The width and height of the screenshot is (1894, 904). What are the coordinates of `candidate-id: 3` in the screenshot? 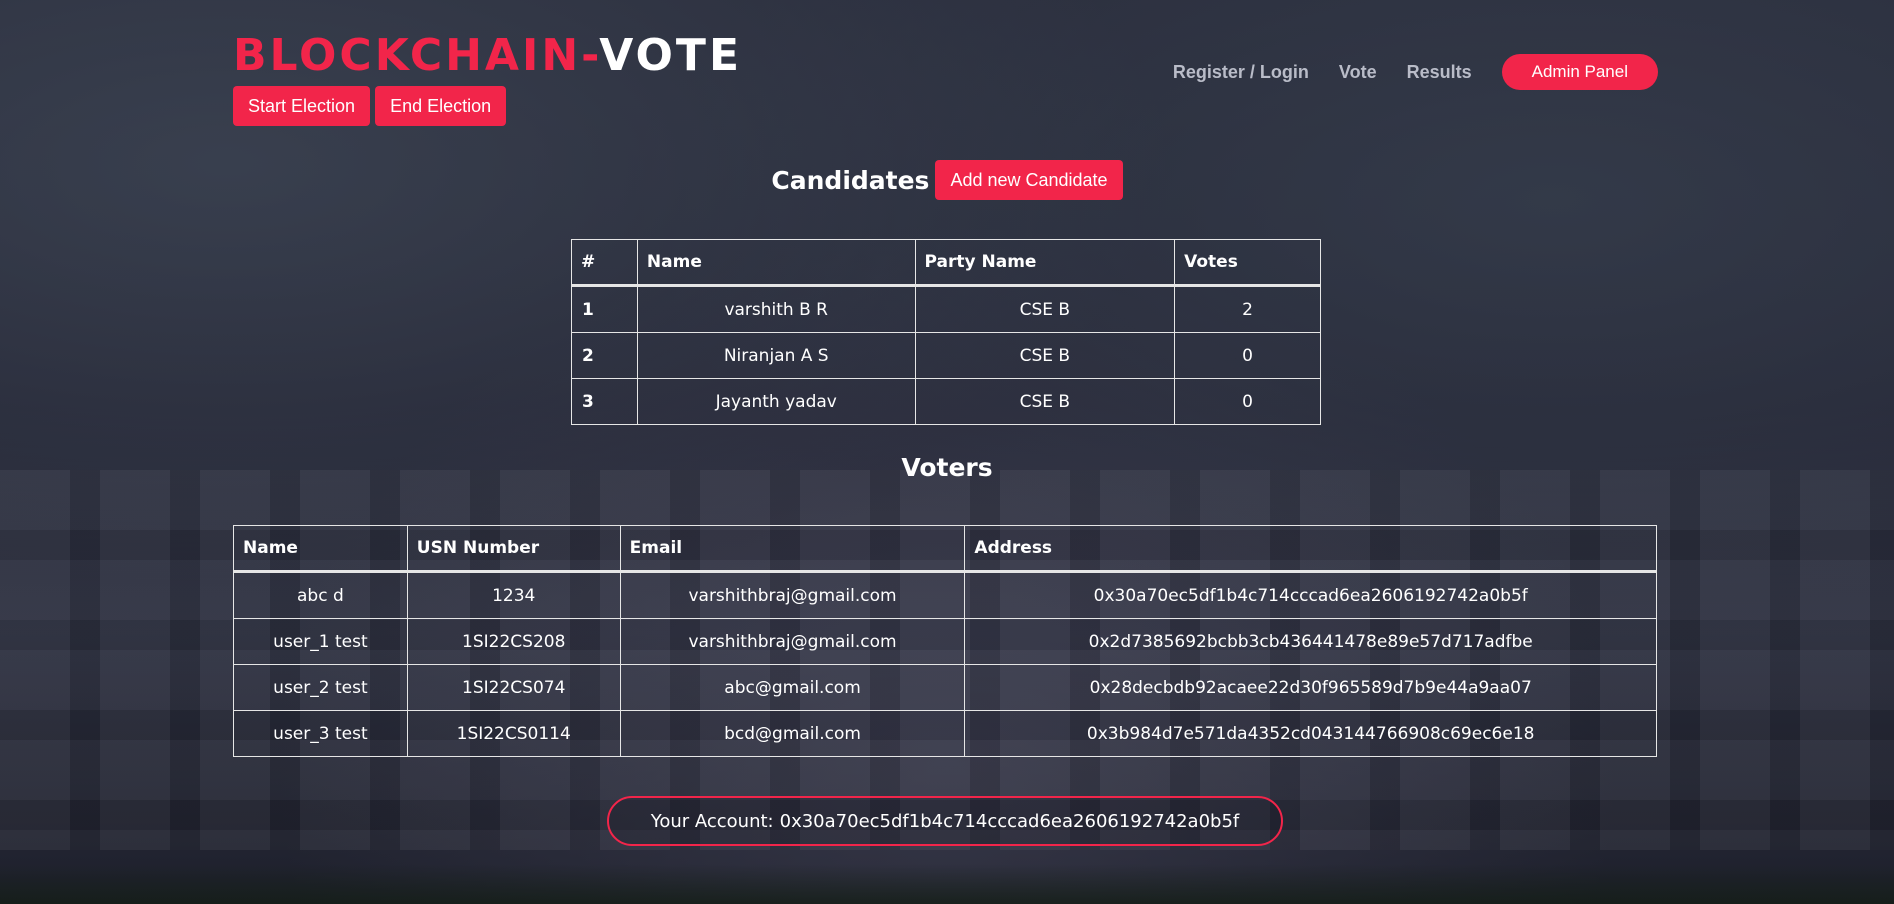 It's located at (604, 401).